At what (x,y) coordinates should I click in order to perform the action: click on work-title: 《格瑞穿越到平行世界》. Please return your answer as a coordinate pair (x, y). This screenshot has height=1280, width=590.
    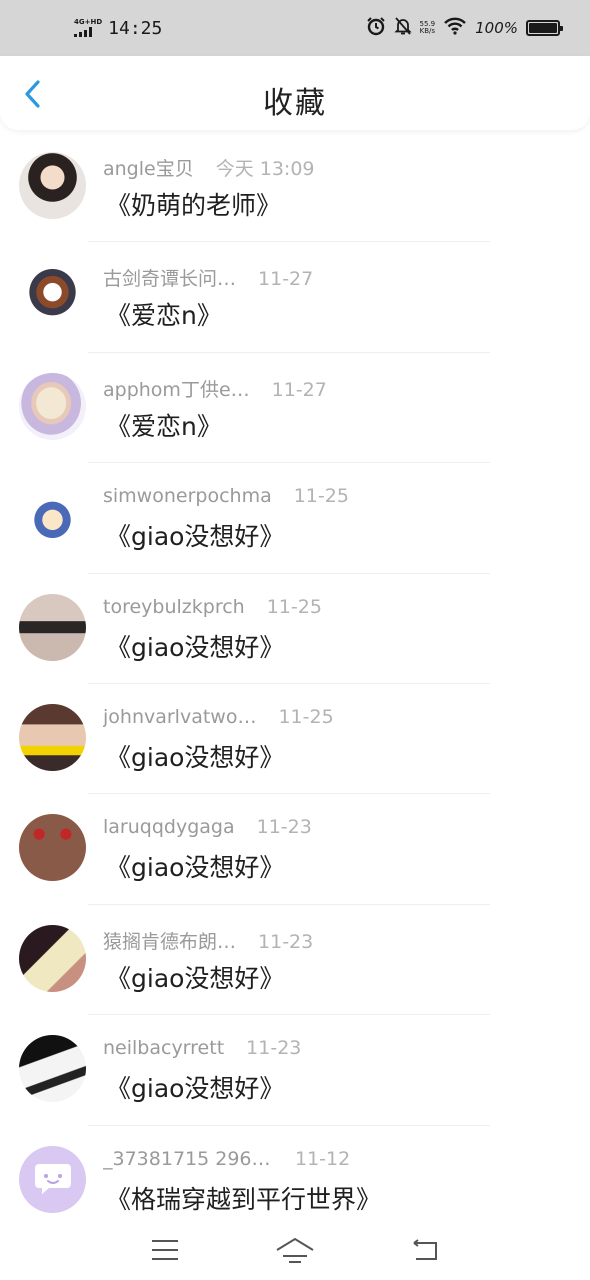
    Looking at the image, I should click on (243, 1198).